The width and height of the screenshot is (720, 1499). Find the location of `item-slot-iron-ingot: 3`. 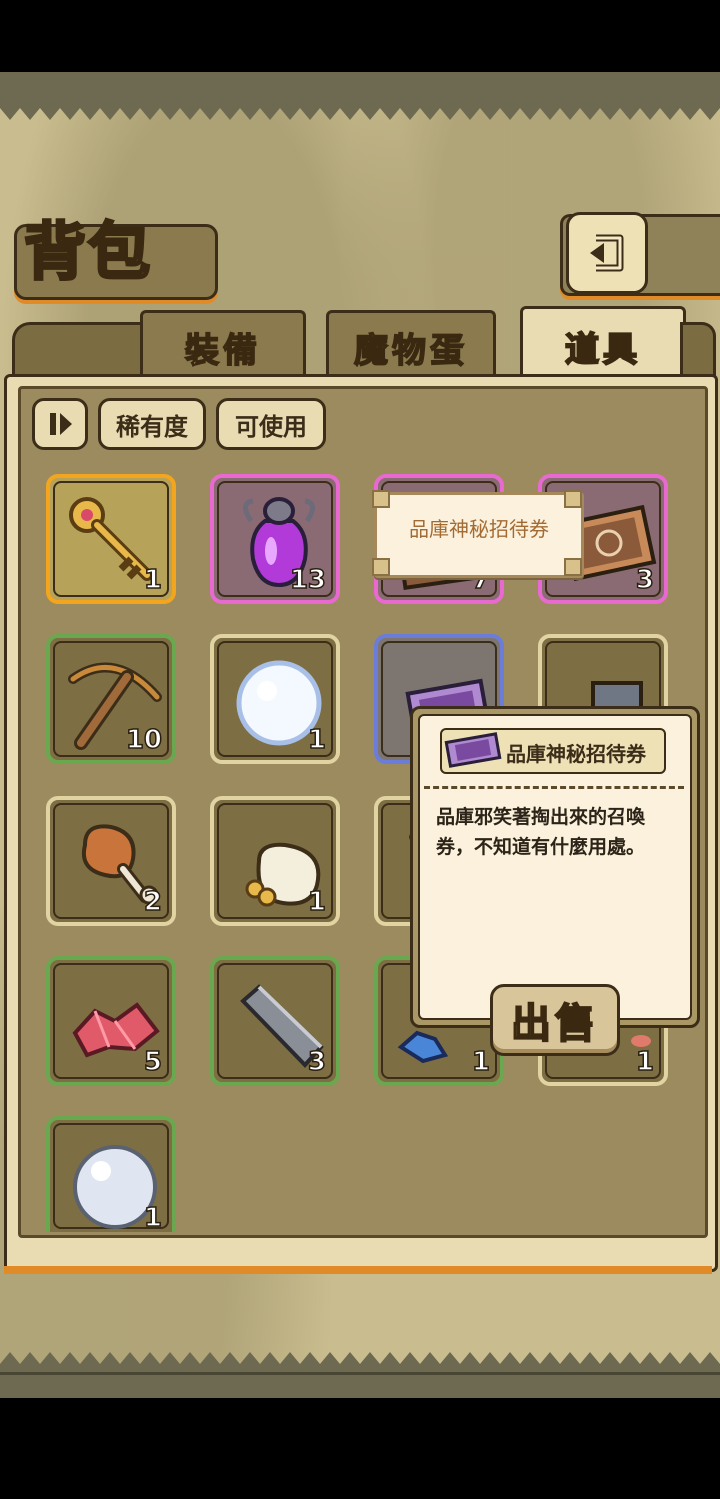

item-slot-iron-ingot: 3 is located at coordinates (275, 1021).